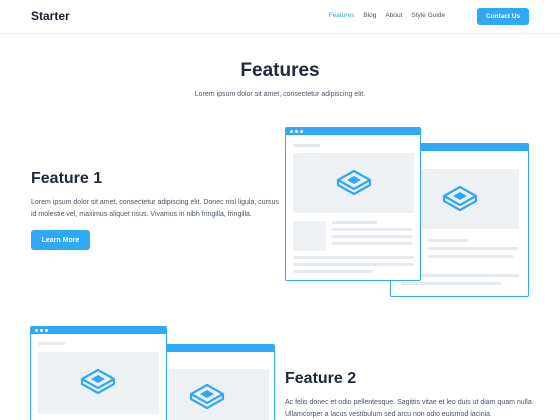 This screenshot has height=420, width=560. I want to click on learn-more-button: Learn More, so click(60, 240).